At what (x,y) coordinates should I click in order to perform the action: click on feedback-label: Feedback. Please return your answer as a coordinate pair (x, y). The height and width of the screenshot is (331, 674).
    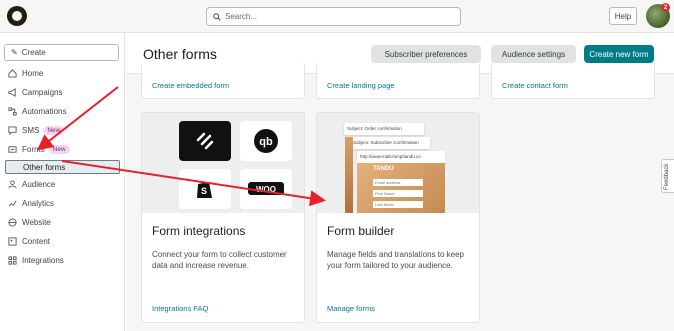
    Looking at the image, I should click on (667, 176).